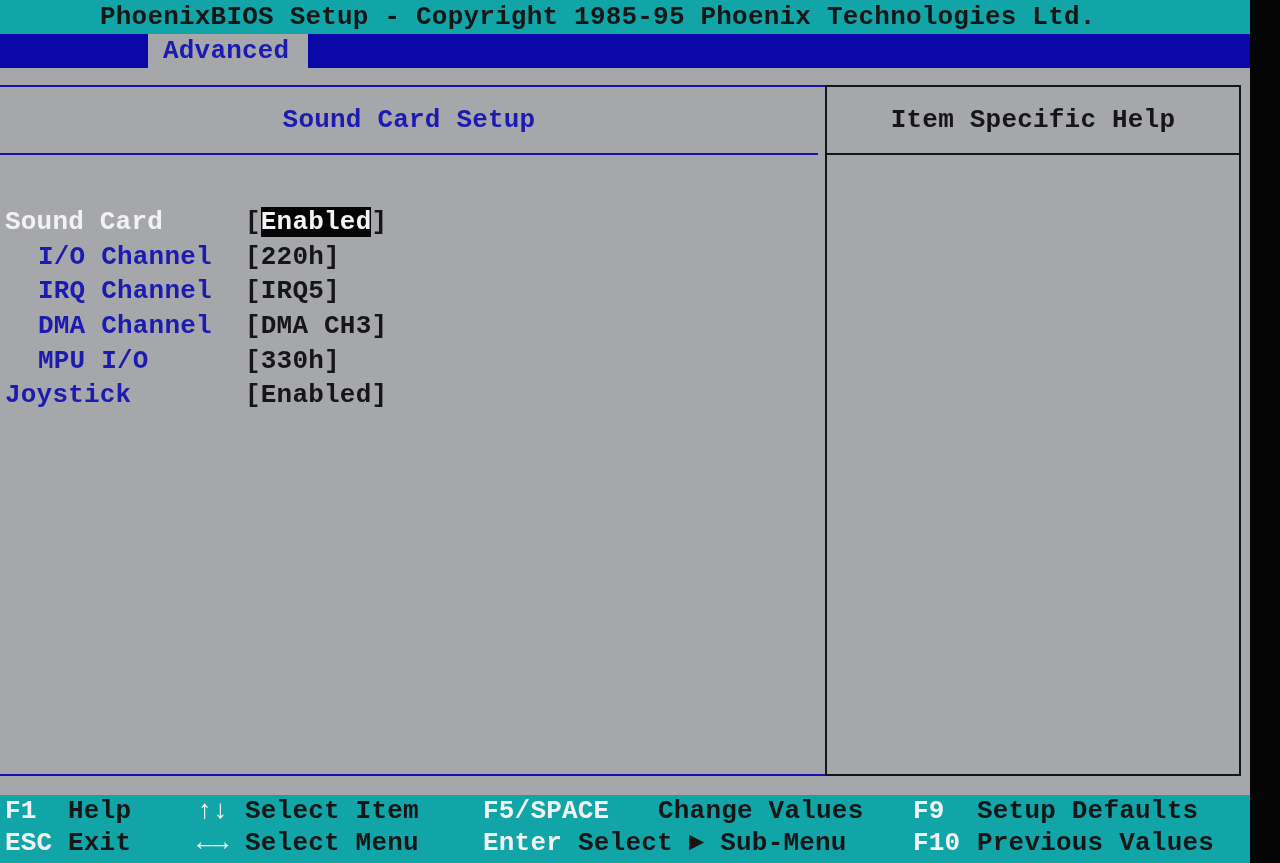  What do you see at coordinates (292, 291) in the screenshot?
I see `setting-value: [IRQ5]` at bounding box center [292, 291].